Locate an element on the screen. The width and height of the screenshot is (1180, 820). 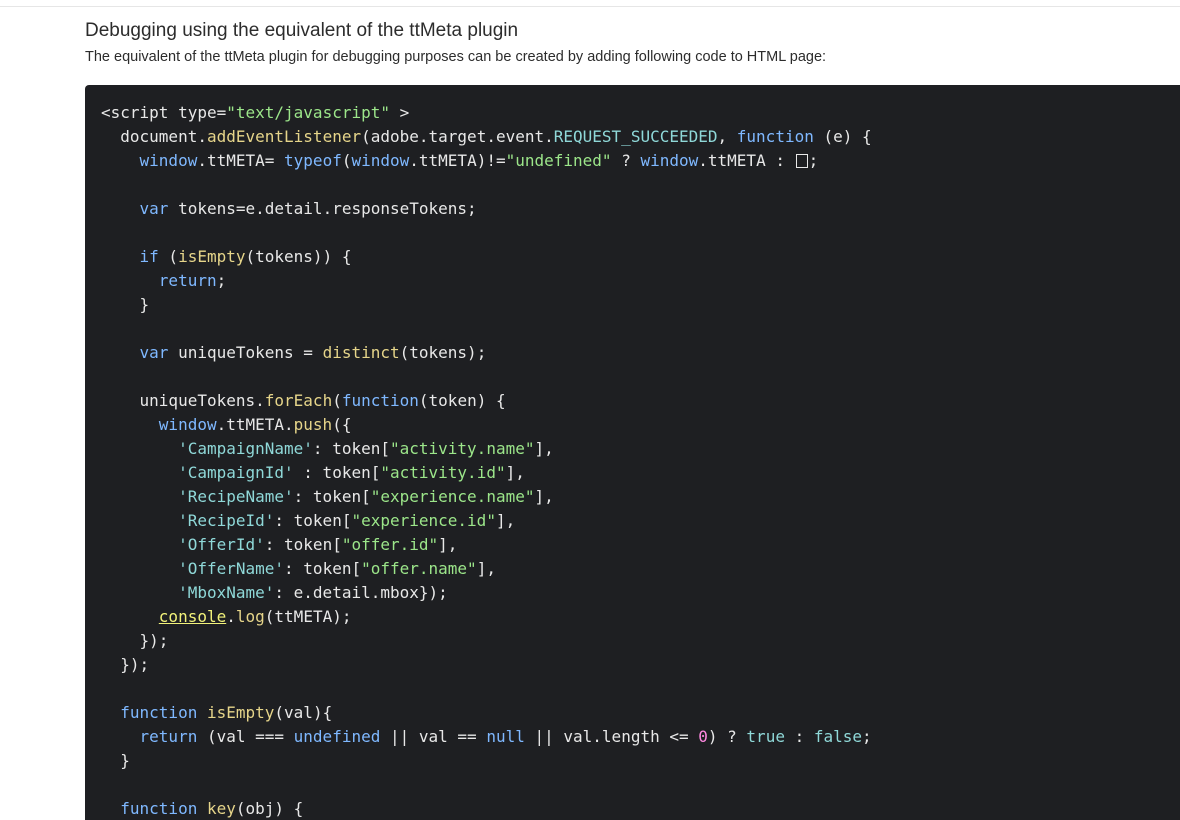
code-token: true is located at coordinates (765, 736).